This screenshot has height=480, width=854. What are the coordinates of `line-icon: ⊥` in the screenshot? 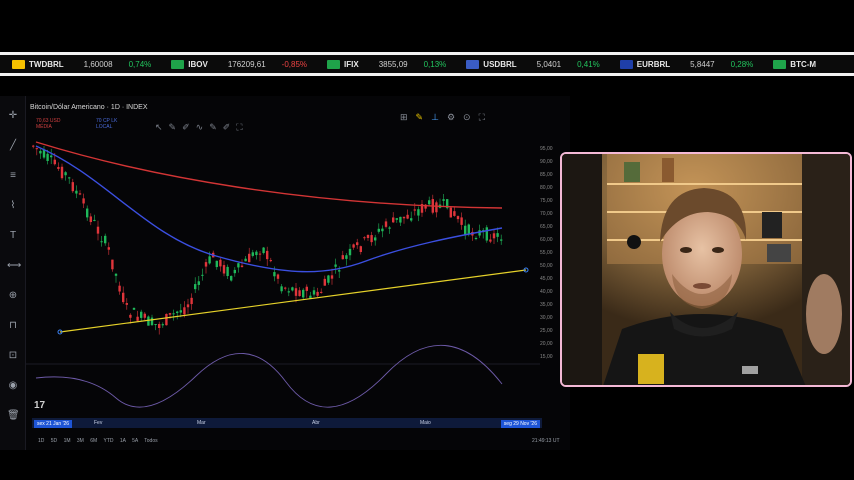 It's located at (439, 117).